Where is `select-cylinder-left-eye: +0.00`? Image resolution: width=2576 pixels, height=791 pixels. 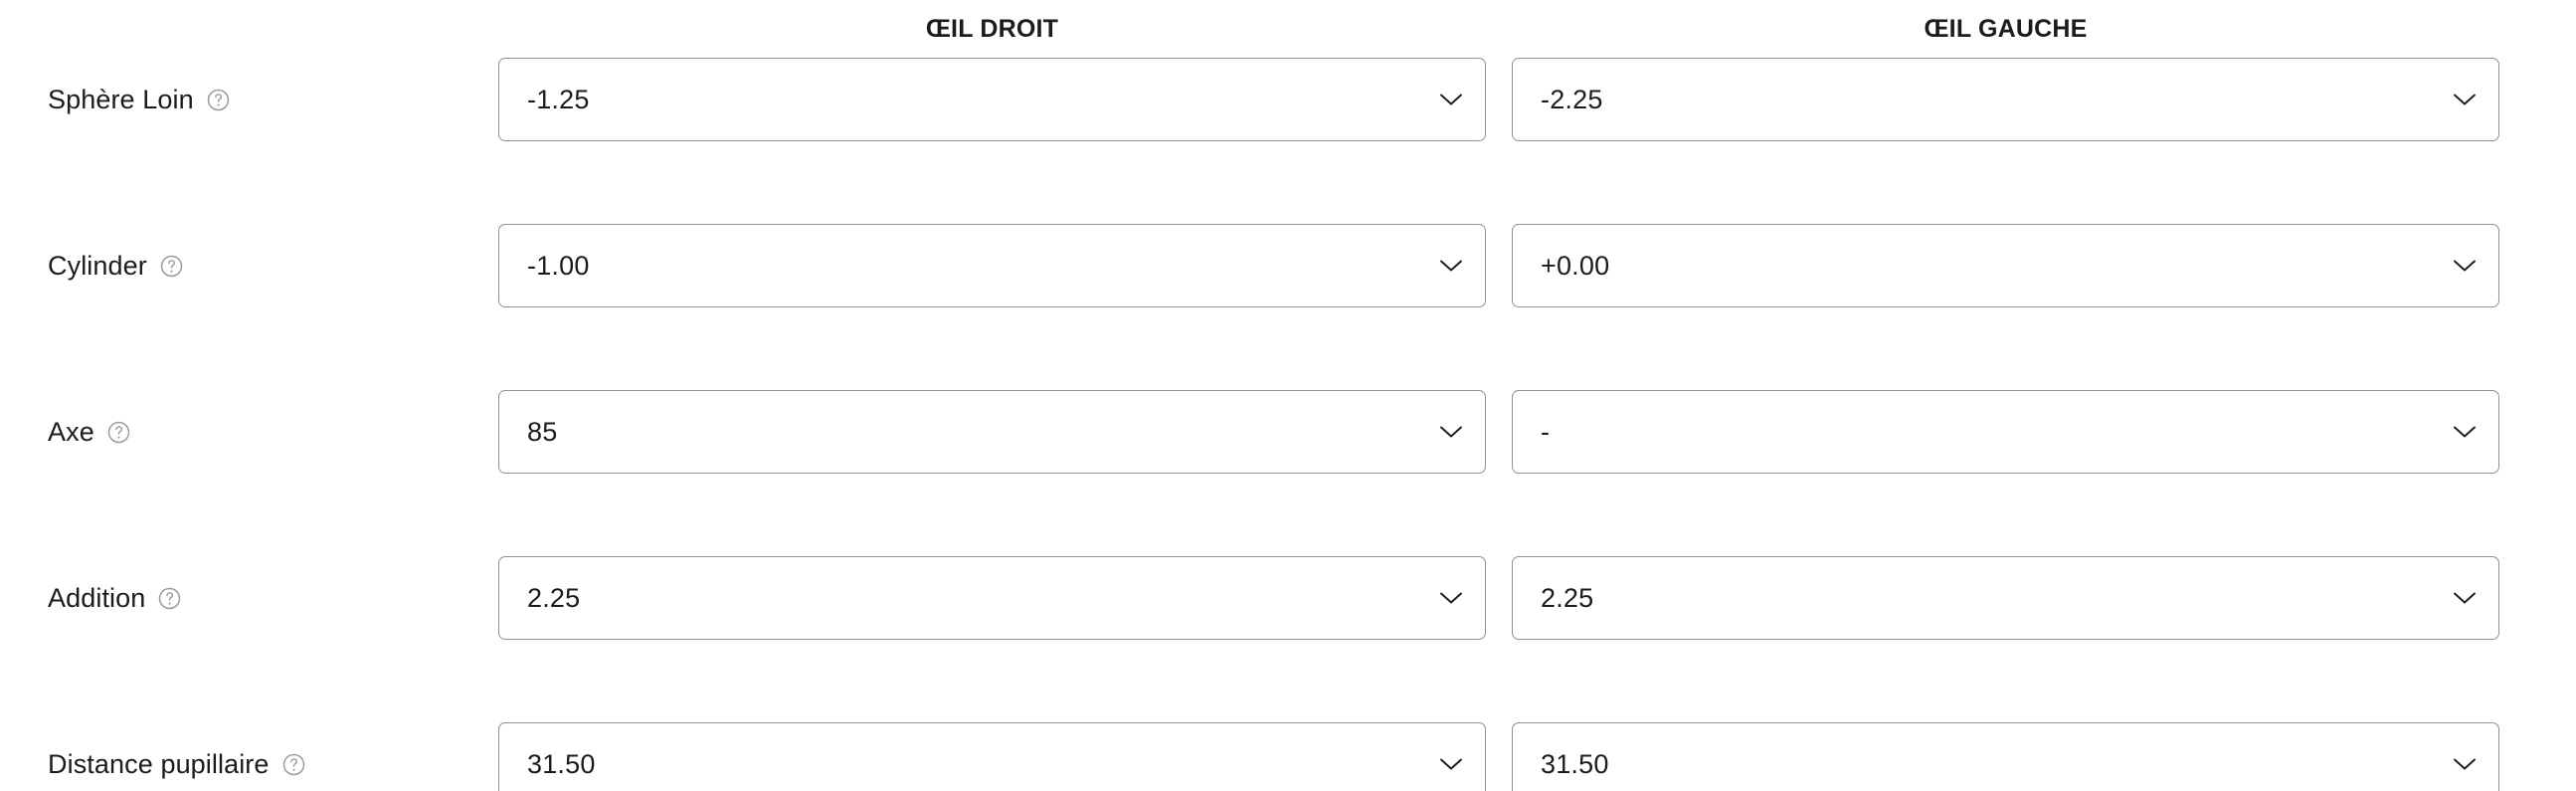 select-cylinder-left-eye: +0.00 is located at coordinates (2005, 265).